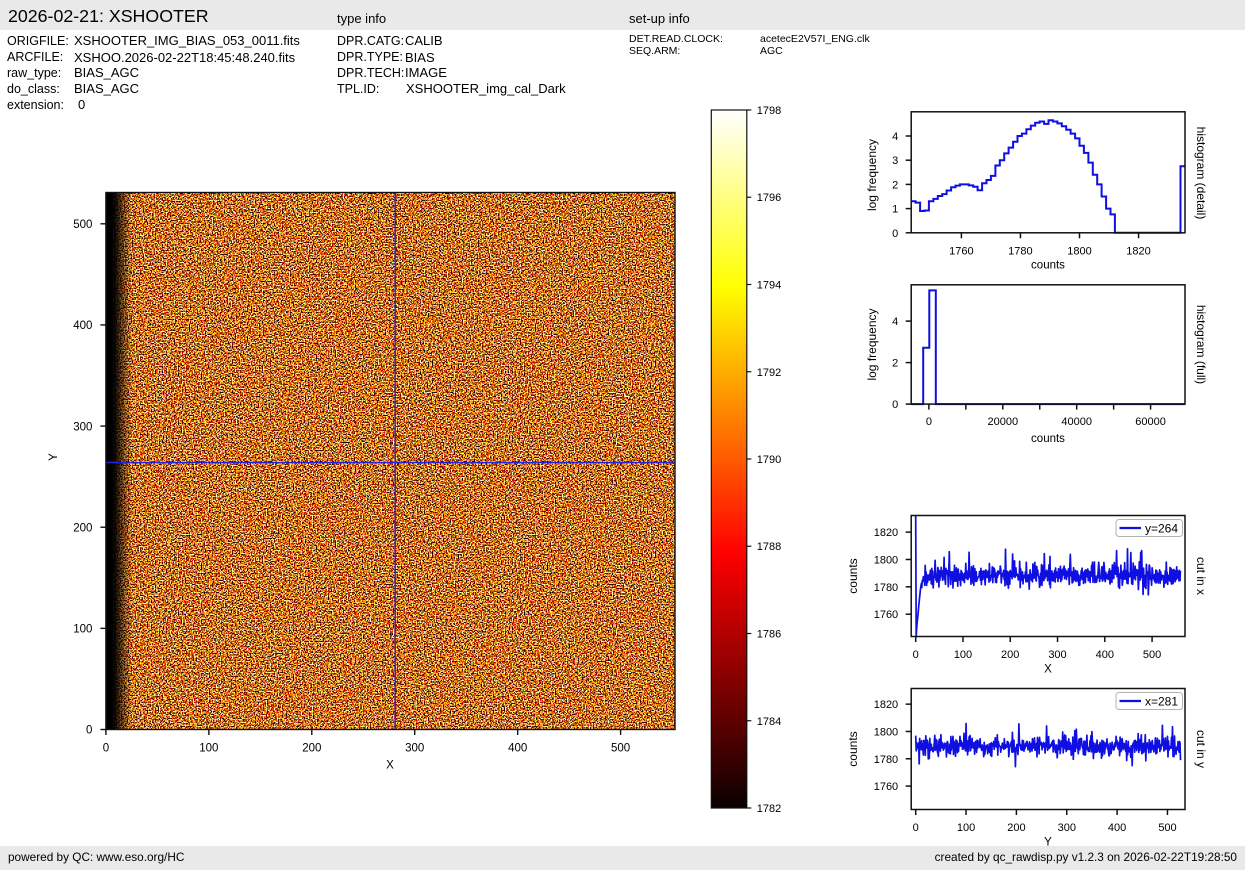 The height and width of the screenshot is (870, 1245). Describe the element at coordinates (895, 210) in the screenshot. I see `svg-text: 1` at that location.